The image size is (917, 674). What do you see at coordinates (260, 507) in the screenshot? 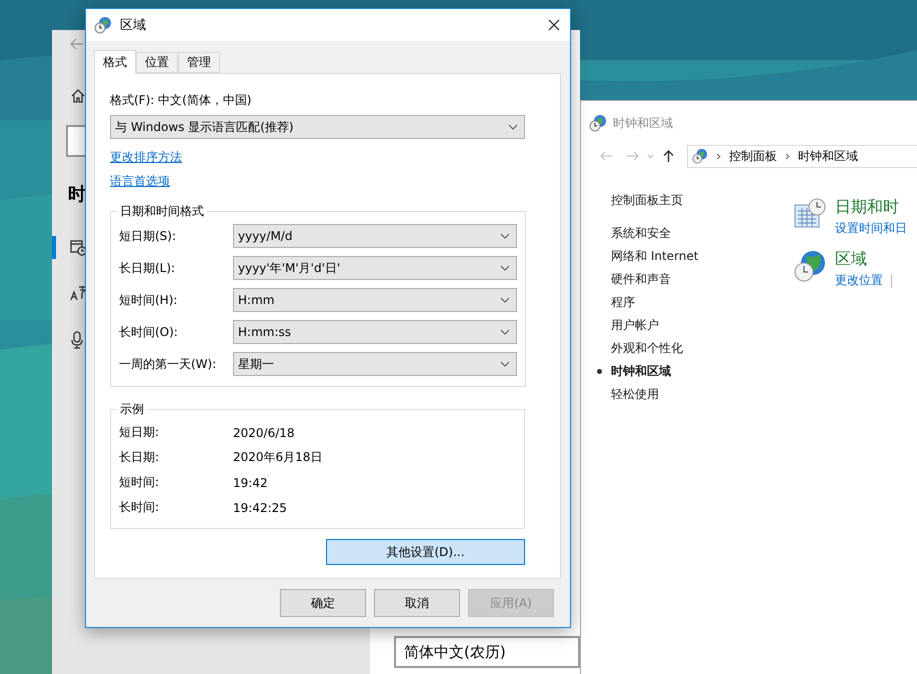
I see `example-value: 19:42:25` at bounding box center [260, 507].